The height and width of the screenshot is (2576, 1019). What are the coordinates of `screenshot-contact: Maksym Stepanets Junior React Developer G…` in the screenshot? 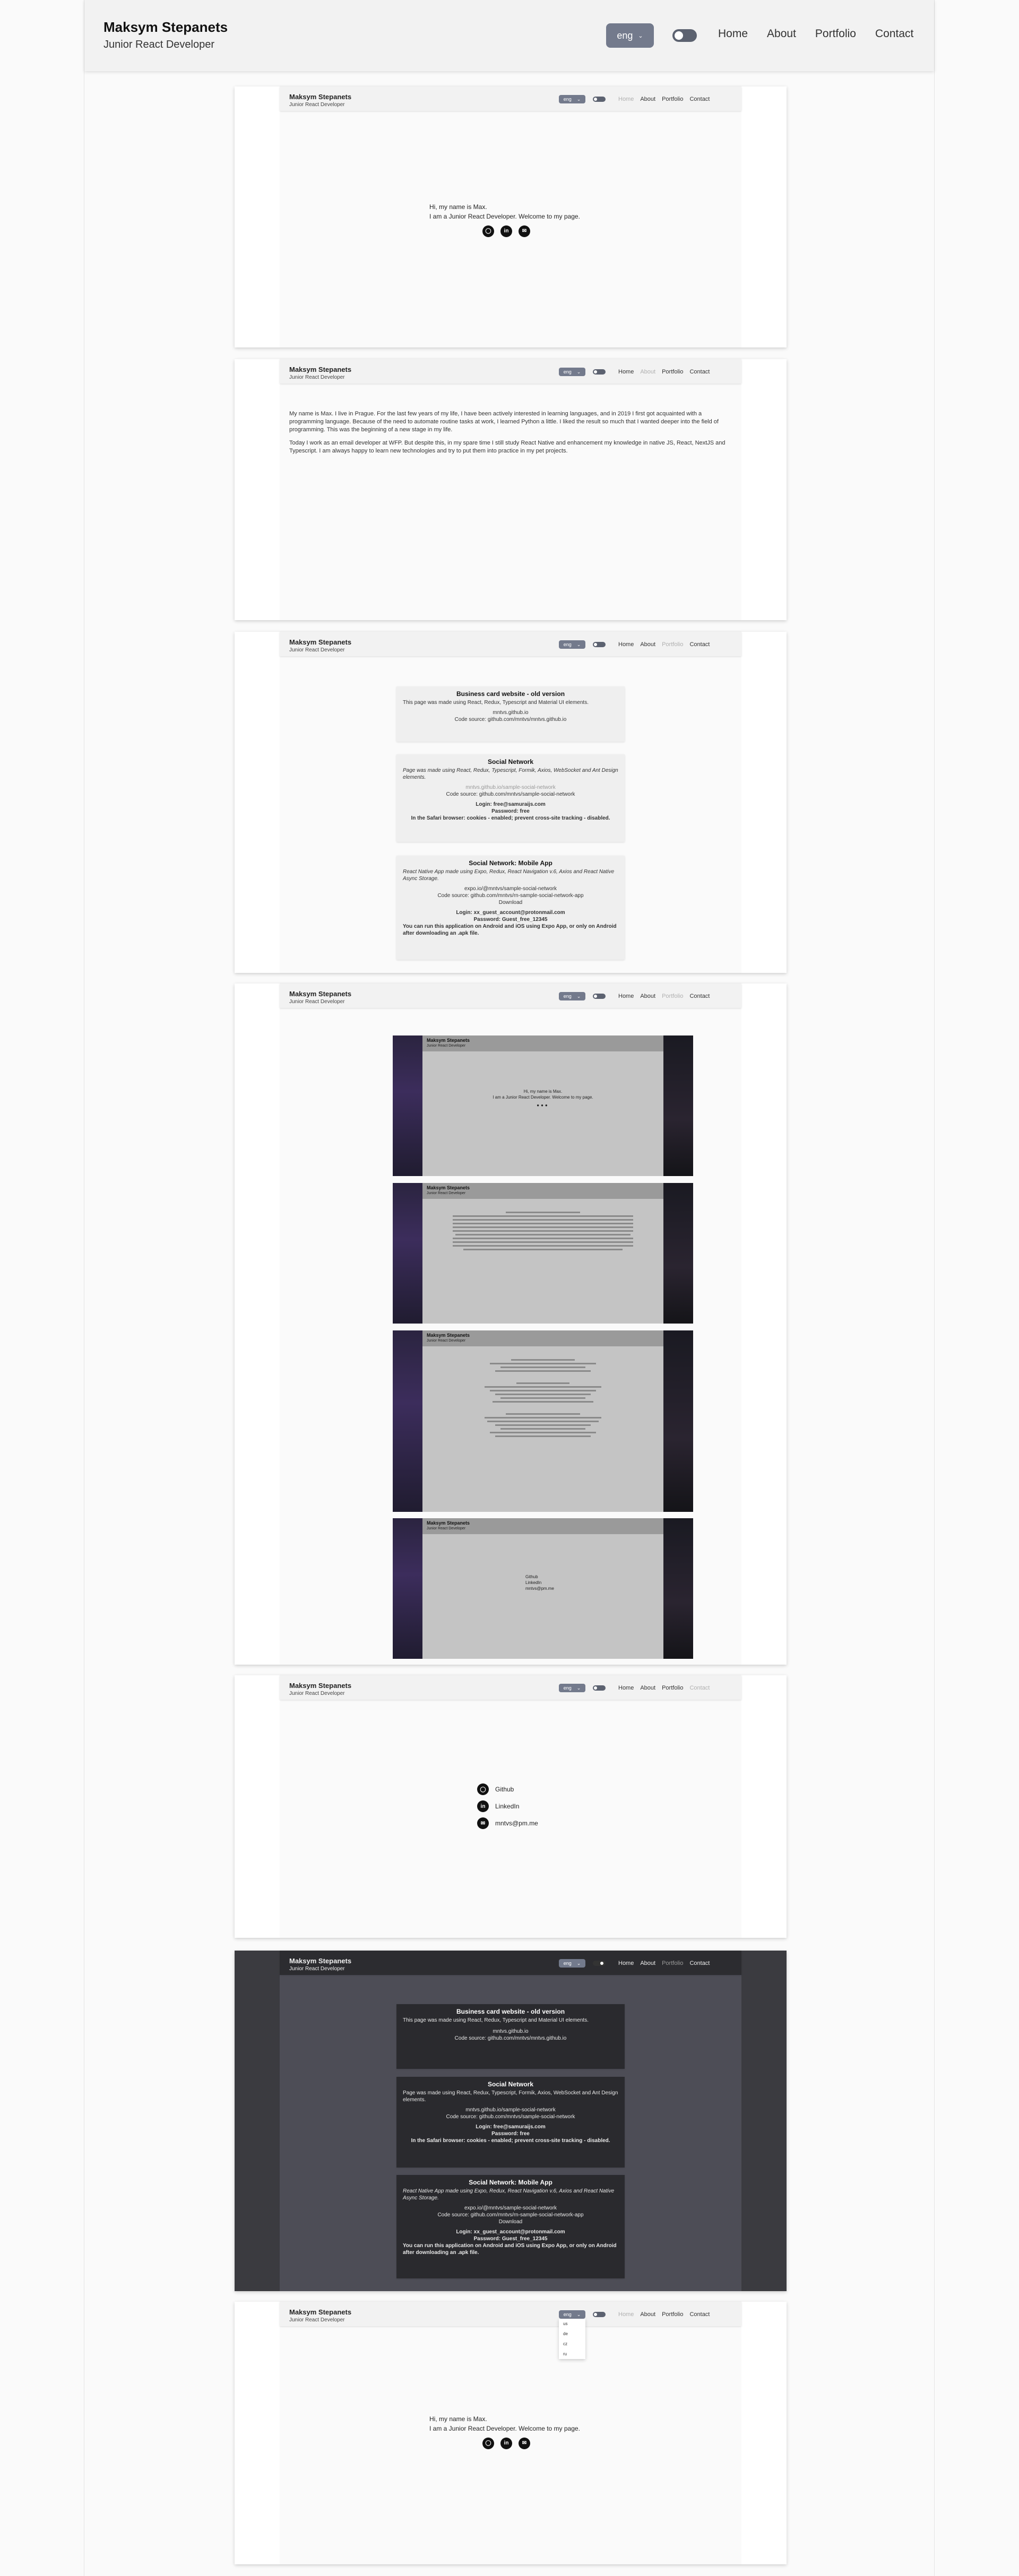 It's located at (543, 1589).